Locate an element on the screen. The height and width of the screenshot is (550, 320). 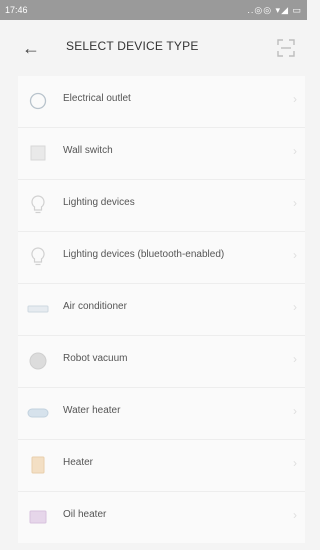
device-item-label: Air conditioner is located at coordinates (95, 306).